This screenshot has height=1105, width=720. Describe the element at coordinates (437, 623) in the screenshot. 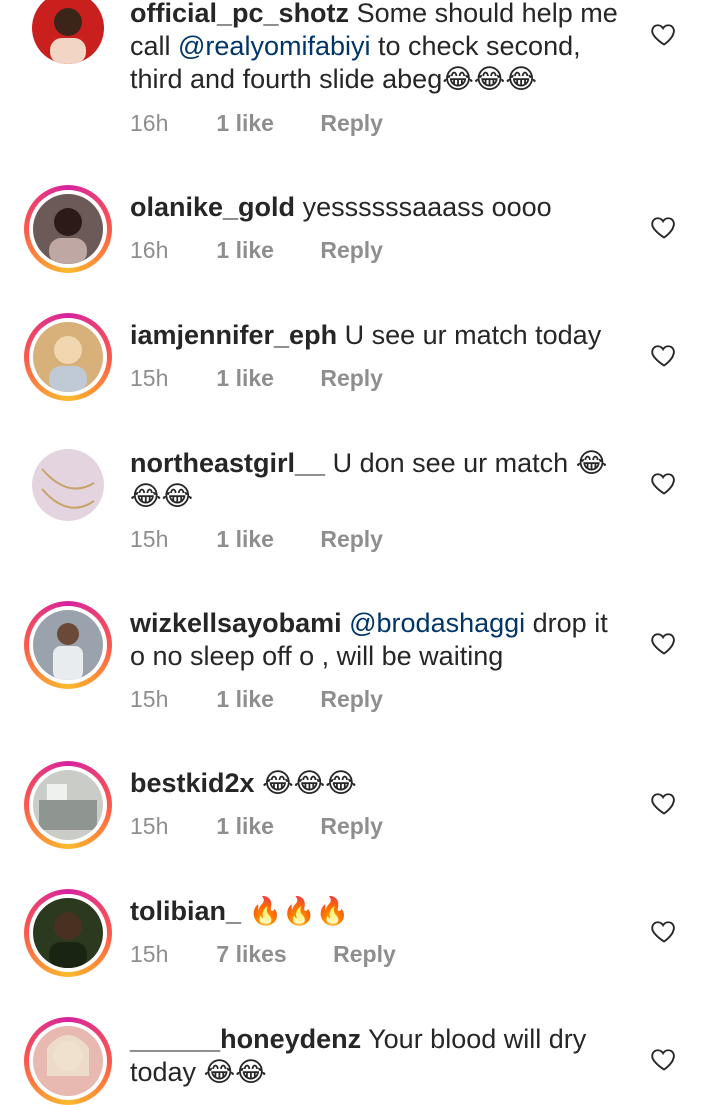

I see `comment-mention: @brodashaggi` at that location.